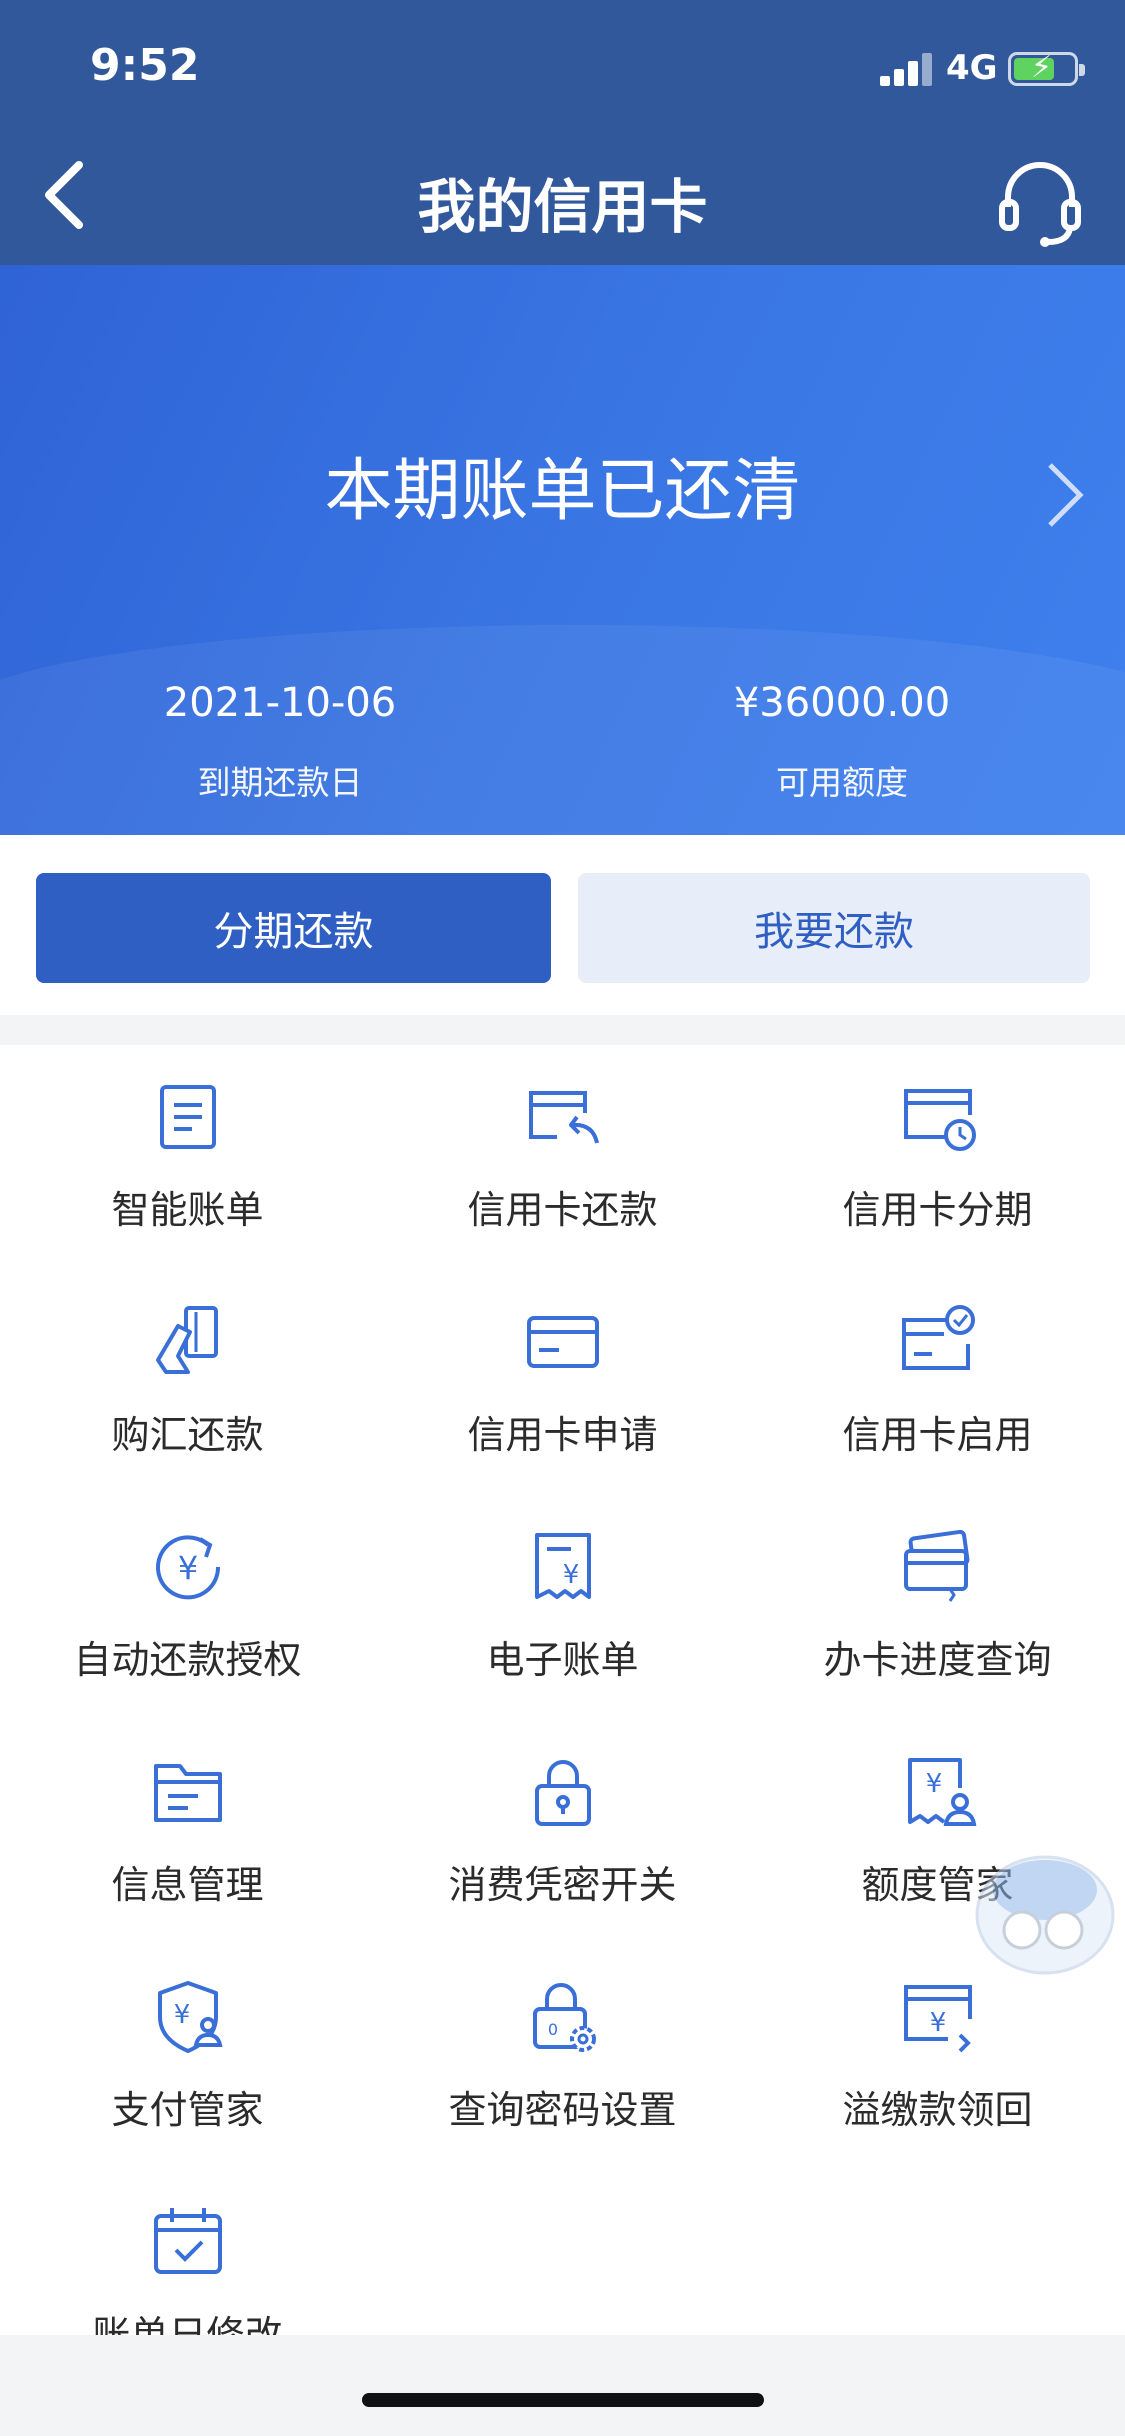 Image resolution: width=1125 pixels, height=2436 pixels. I want to click on service-auto-repay: ¥ 自动还款授权, so click(187, 1607).